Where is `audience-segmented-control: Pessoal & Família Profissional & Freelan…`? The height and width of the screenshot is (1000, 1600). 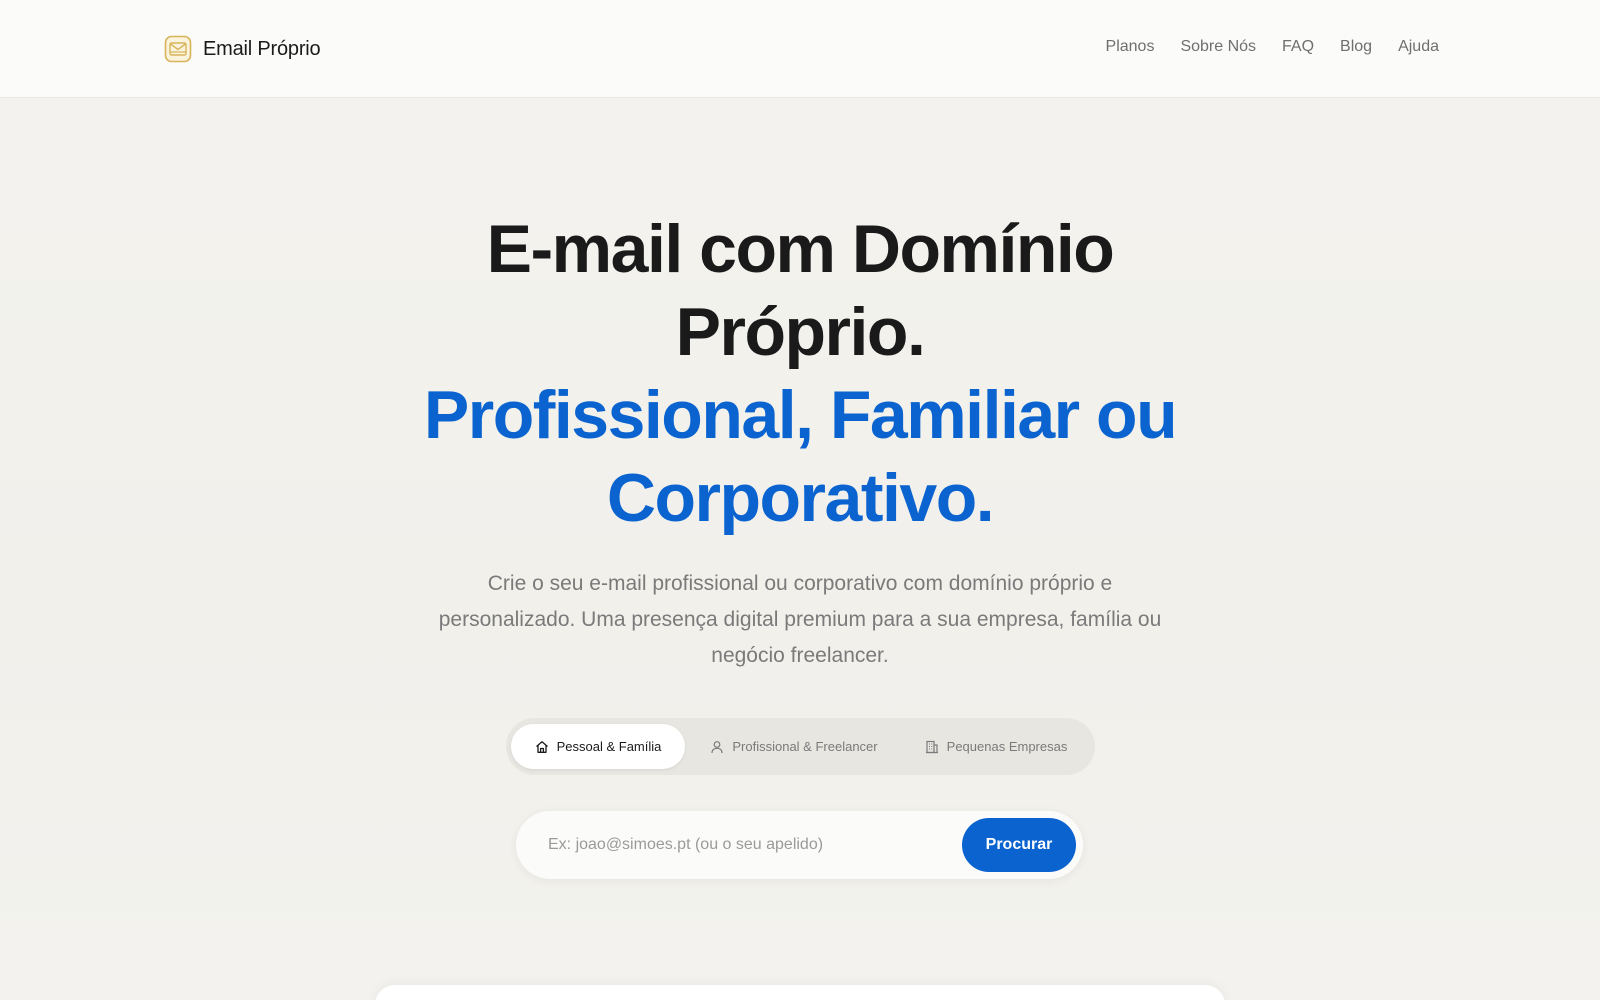
audience-segmented-control: Pessoal & Família Profissional & Freelan… is located at coordinates (800, 746).